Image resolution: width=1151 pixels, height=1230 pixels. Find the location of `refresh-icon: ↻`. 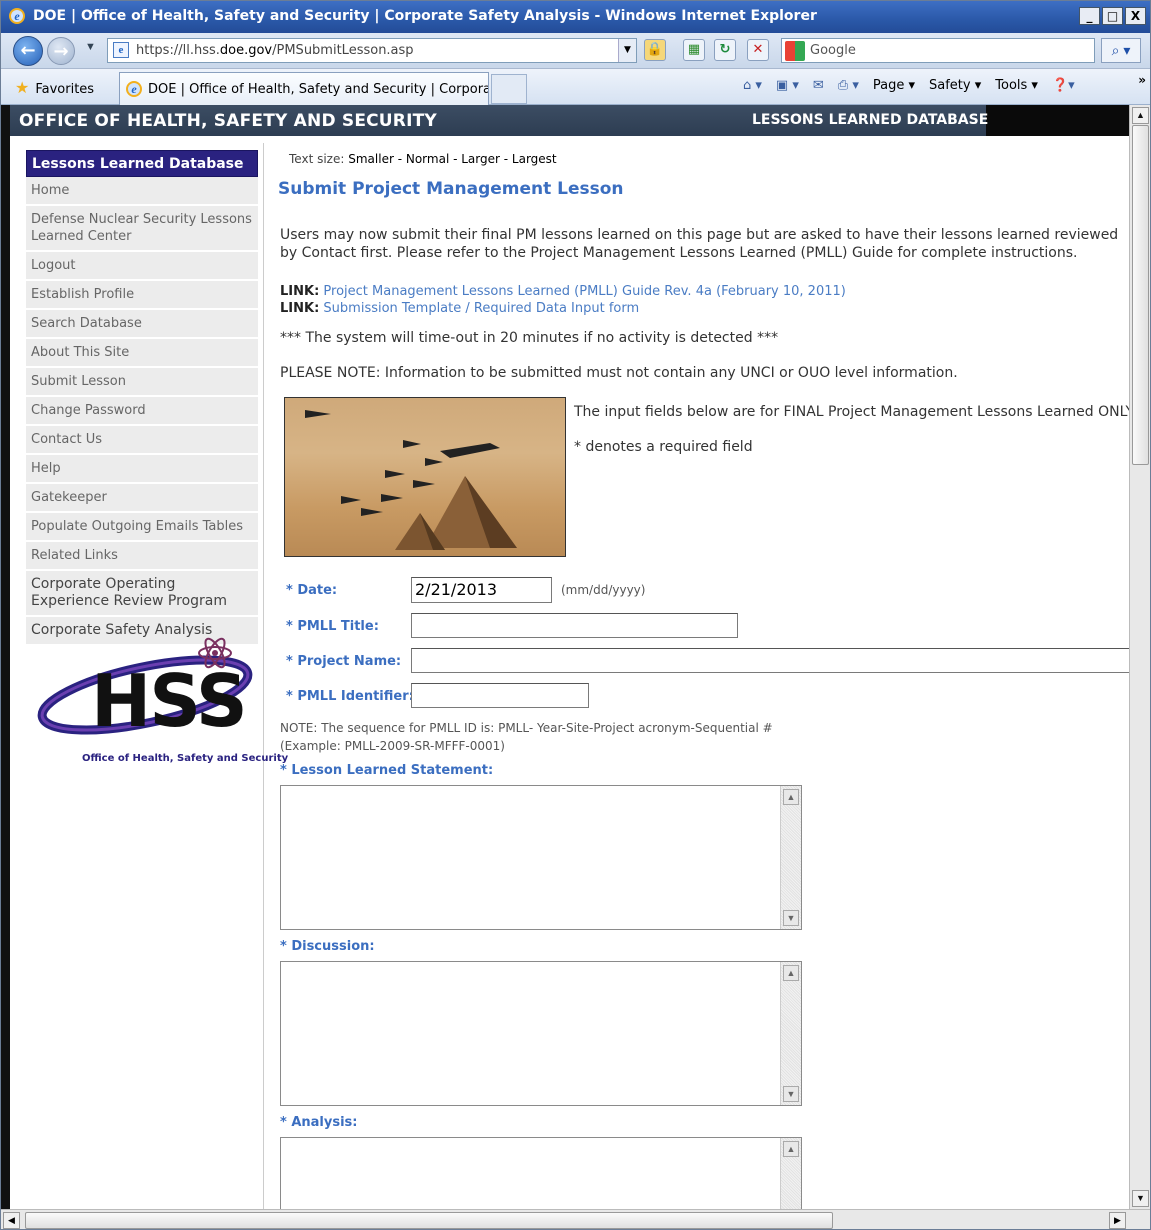

refresh-icon: ↻ is located at coordinates (725, 50).